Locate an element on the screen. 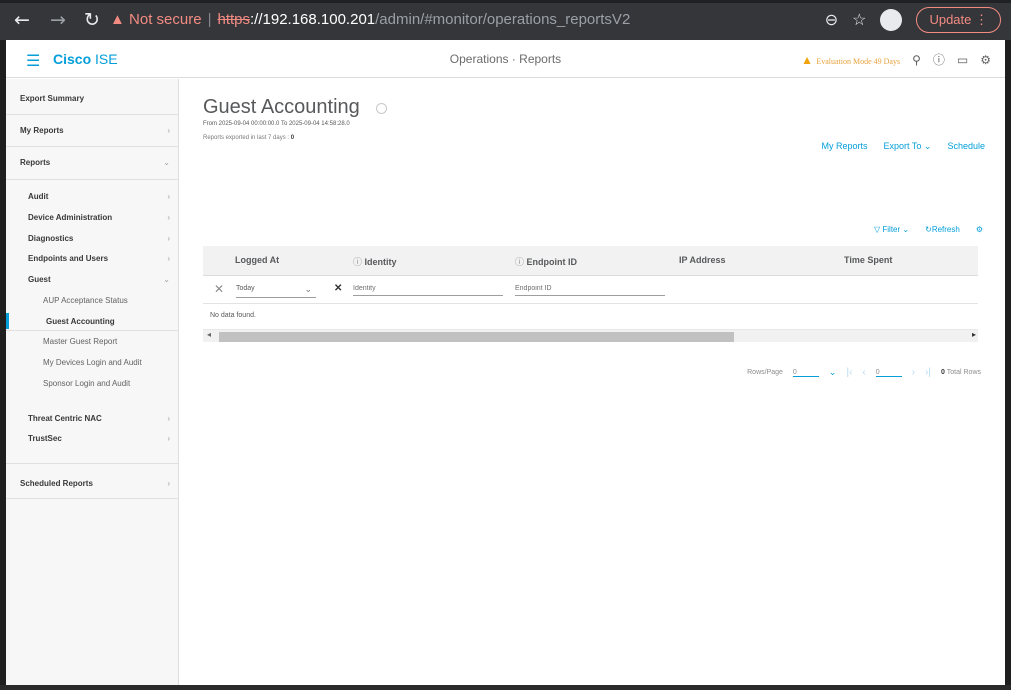 This screenshot has height=690, width=1011. column-logged-at: Logged At is located at coordinates (257, 260).